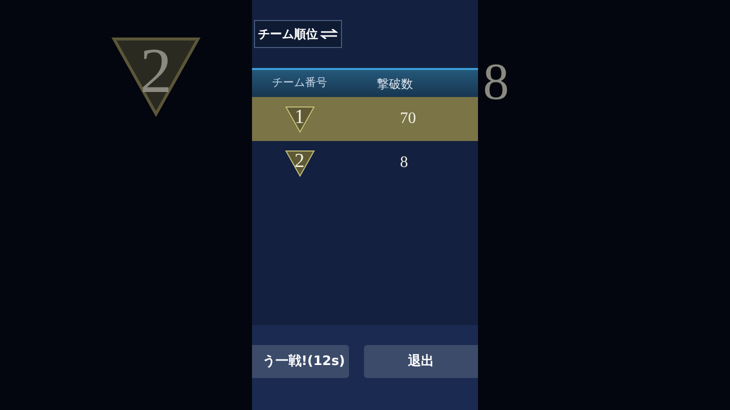  I want to click on column-header: チーム番号, so click(299, 83).